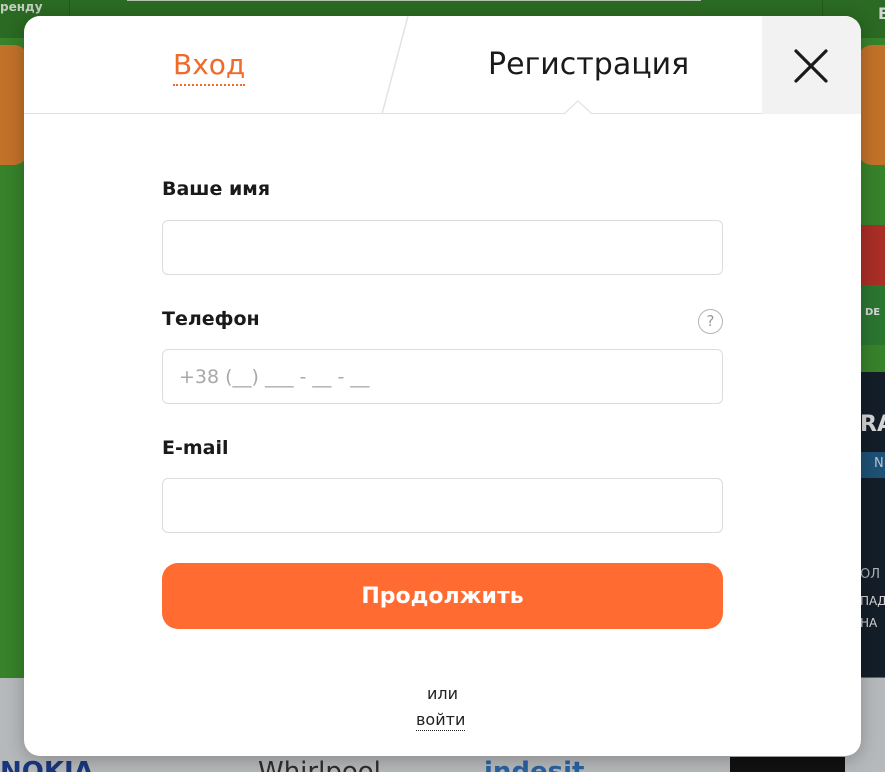 The width and height of the screenshot is (885, 772). I want to click on name-field, so click(442, 247).